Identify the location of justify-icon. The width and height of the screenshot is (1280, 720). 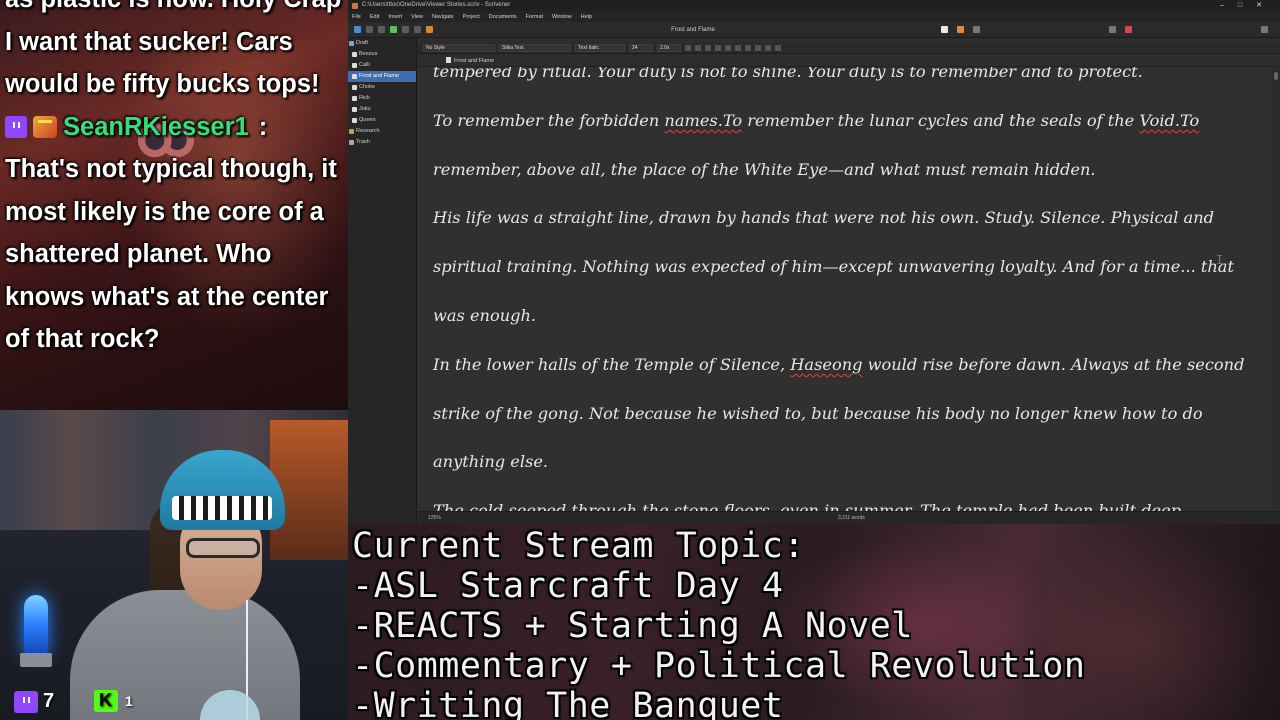
(748, 48).